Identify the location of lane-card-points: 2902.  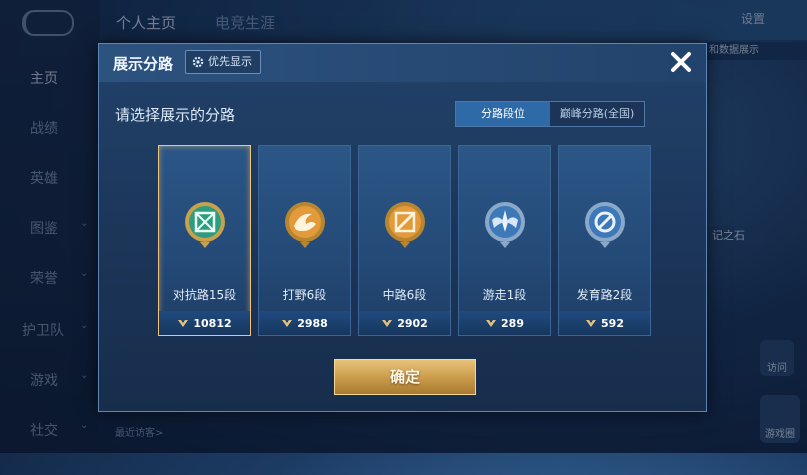
(412, 323).